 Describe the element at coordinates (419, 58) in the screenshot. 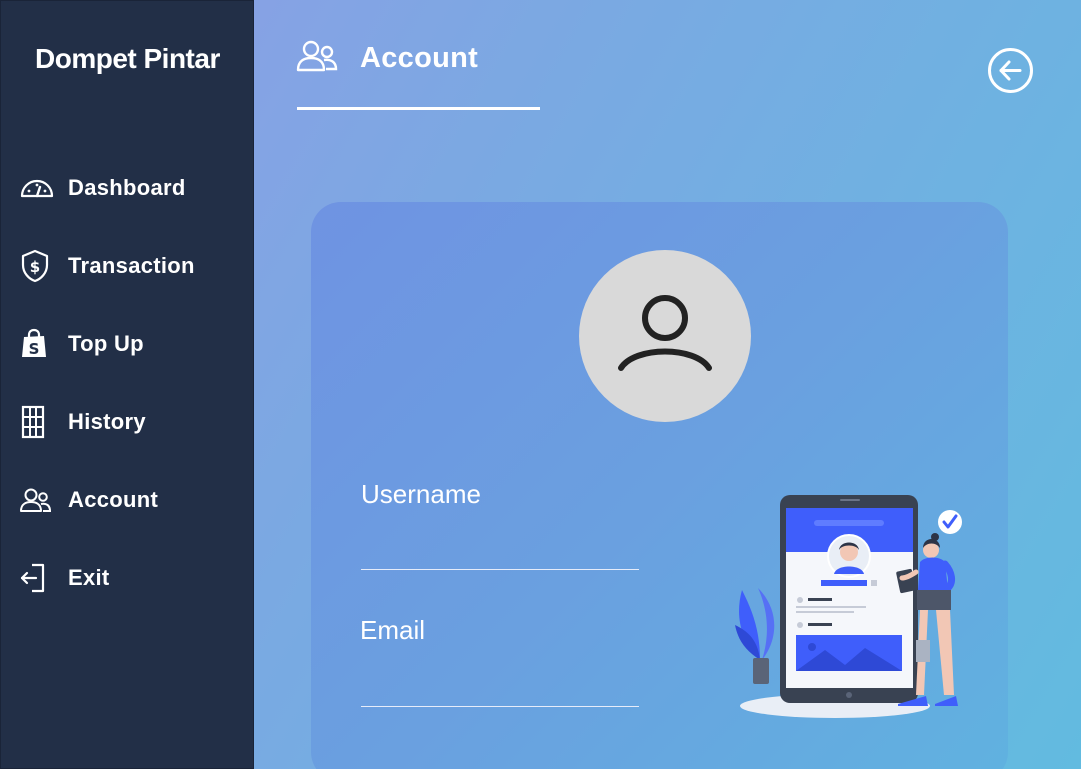

I see `page-title: Account` at that location.